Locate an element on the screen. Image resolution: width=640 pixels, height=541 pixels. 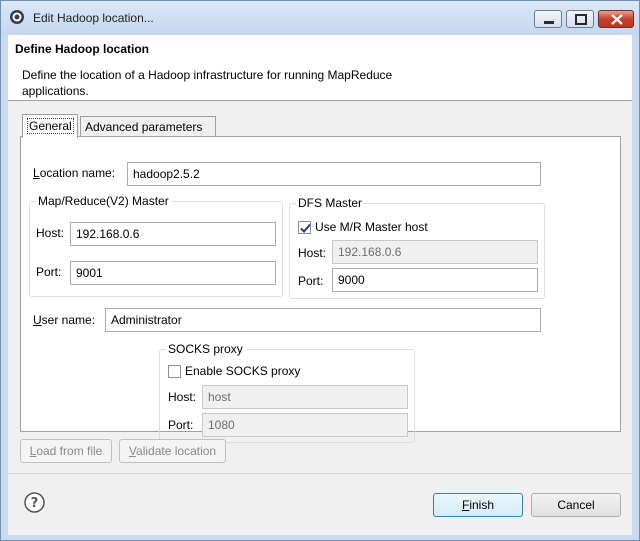
validate-location-button: Validate location is located at coordinates (172, 451).